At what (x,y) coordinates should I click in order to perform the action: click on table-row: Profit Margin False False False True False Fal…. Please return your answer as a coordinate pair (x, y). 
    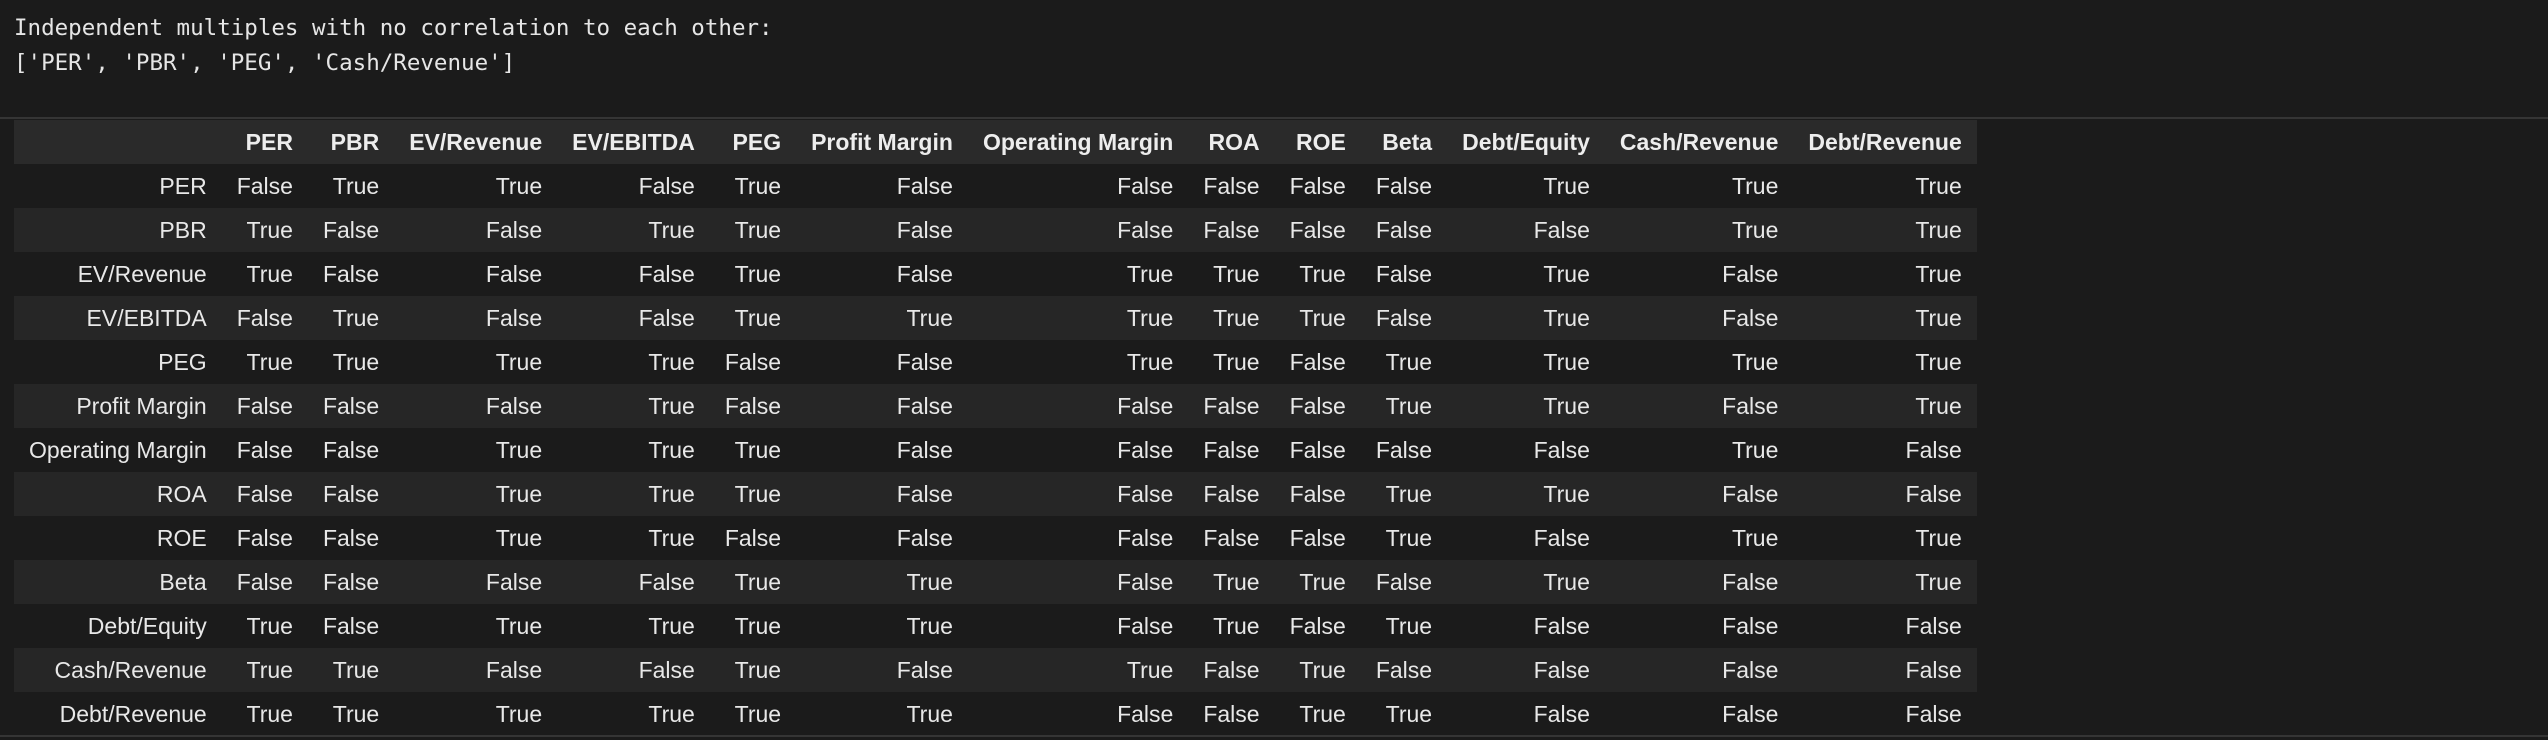
    Looking at the image, I should click on (995, 406).